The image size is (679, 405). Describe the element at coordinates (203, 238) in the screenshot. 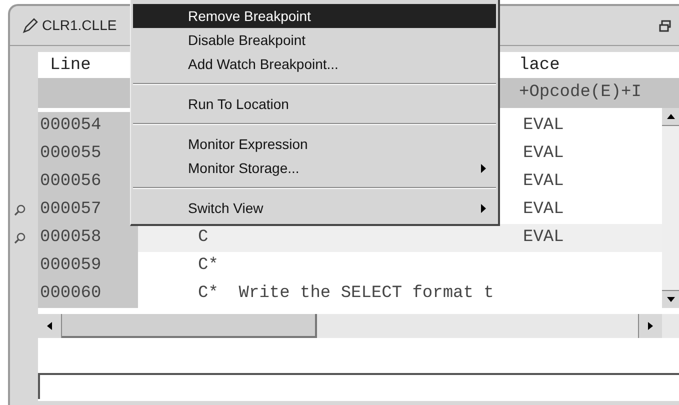

I see `code-text: C` at that location.